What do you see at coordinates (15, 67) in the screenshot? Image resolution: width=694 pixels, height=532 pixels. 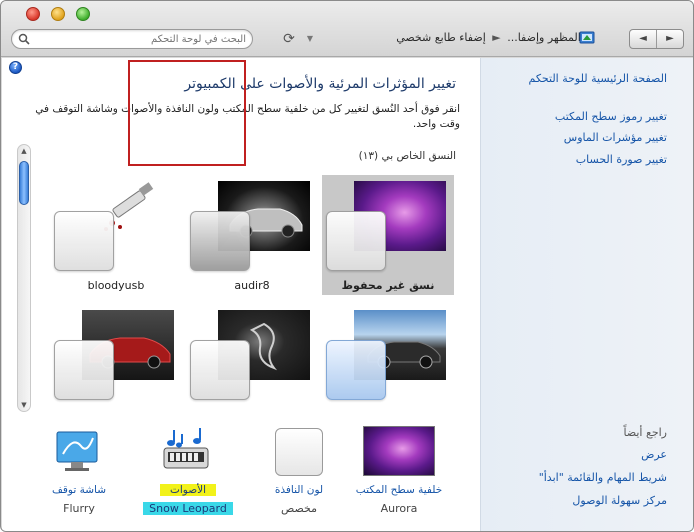 I see `help-icon: ?` at bounding box center [15, 67].